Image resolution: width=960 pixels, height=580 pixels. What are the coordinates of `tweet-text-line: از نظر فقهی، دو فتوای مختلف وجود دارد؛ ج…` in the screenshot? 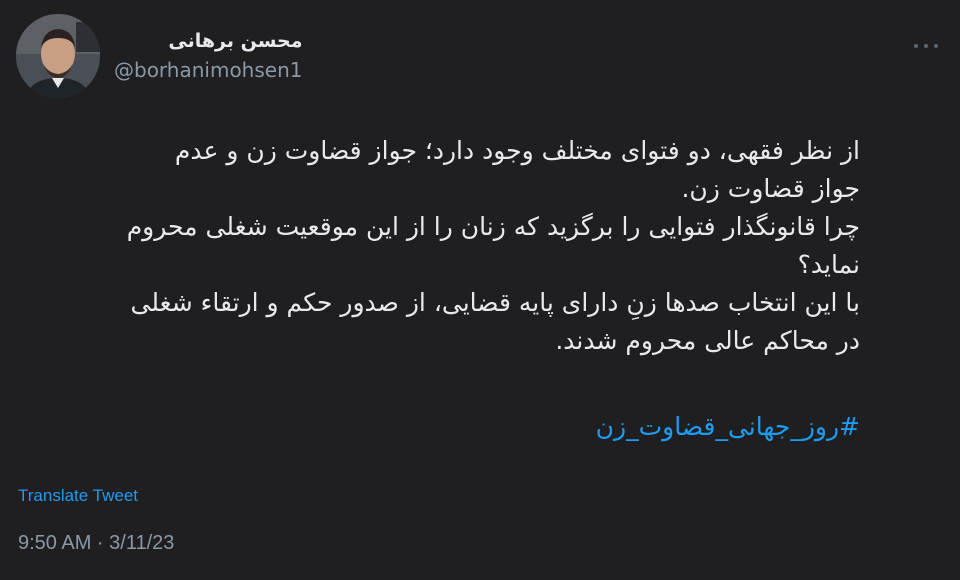 It's located at (517, 150).